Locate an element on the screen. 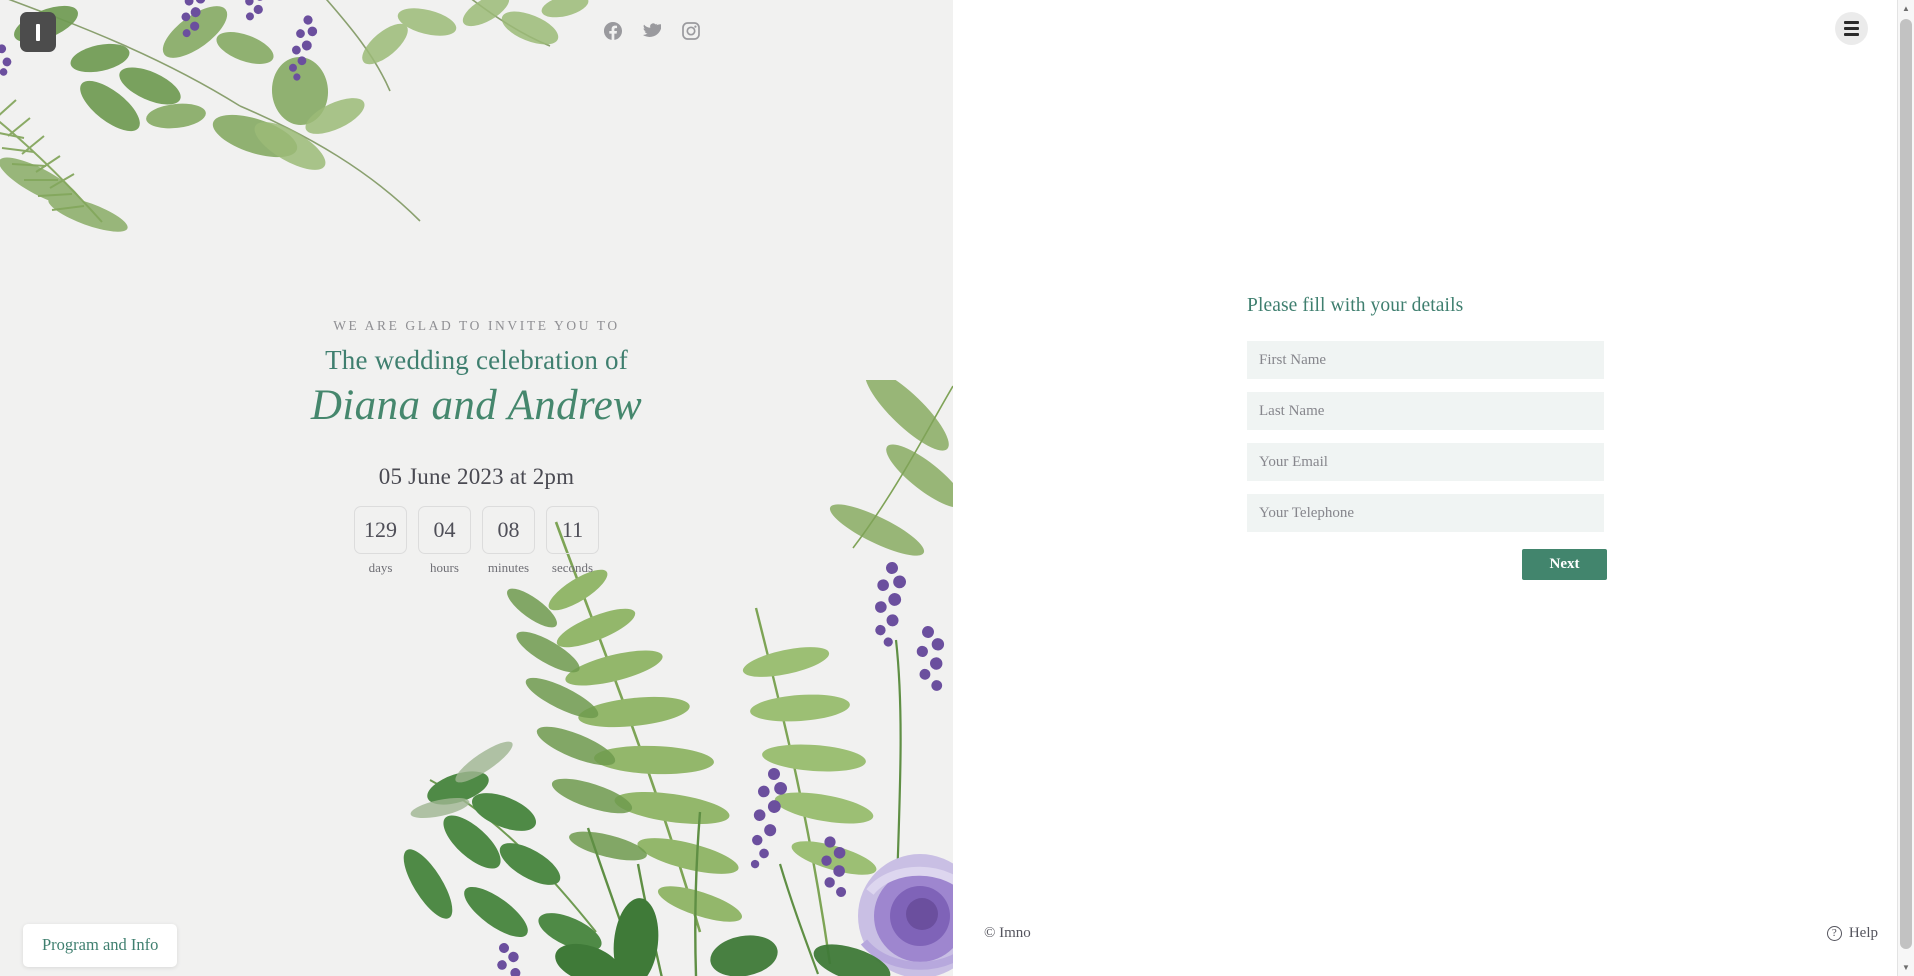 The width and height of the screenshot is (1914, 976). hamburger-menu-button is located at coordinates (1851, 28).